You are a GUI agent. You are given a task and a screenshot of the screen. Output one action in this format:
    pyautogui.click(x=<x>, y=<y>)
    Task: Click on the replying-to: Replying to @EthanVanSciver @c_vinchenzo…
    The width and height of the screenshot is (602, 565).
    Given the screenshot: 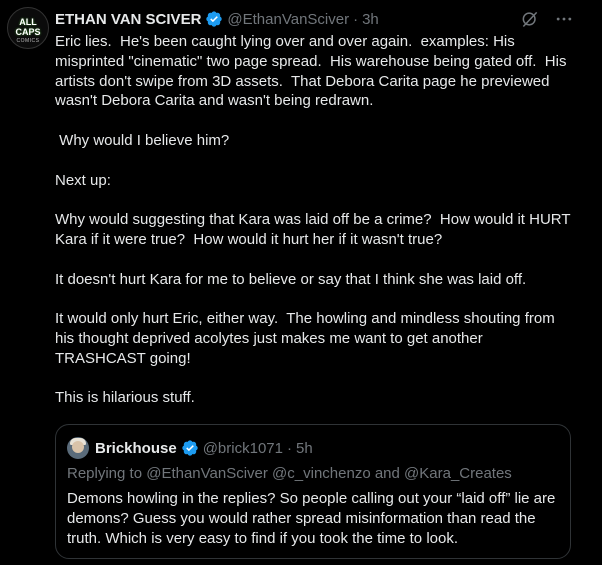 What is the action you would take?
    pyautogui.click(x=289, y=473)
    